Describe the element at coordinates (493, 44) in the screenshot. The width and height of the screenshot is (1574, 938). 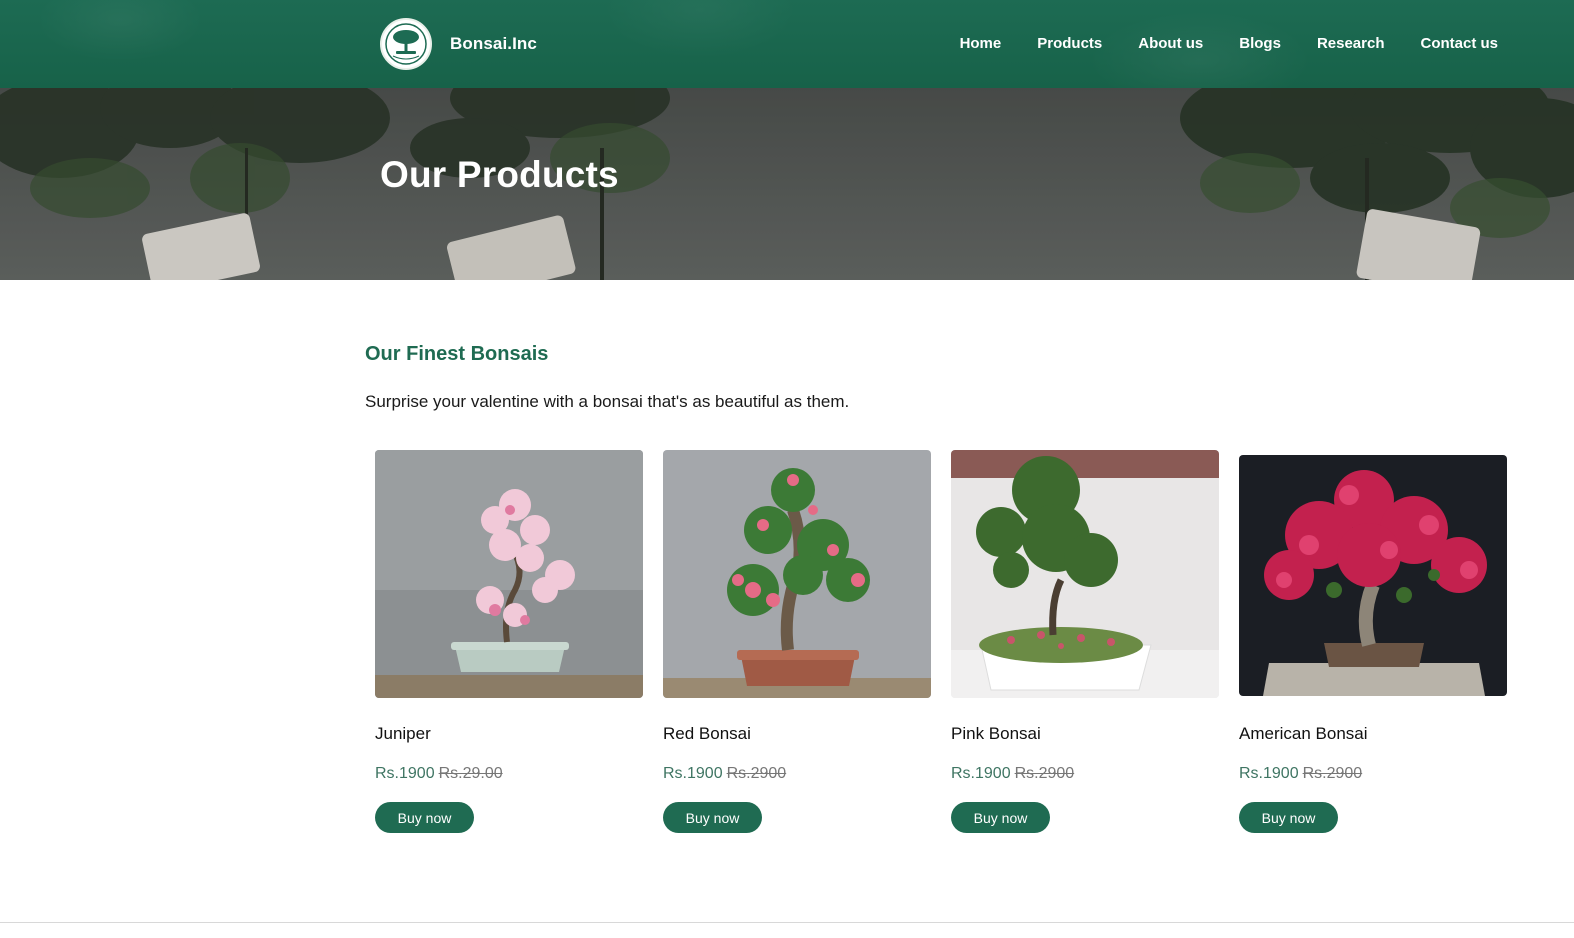
I see `brand-name: Bonsai.Inc` at that location.